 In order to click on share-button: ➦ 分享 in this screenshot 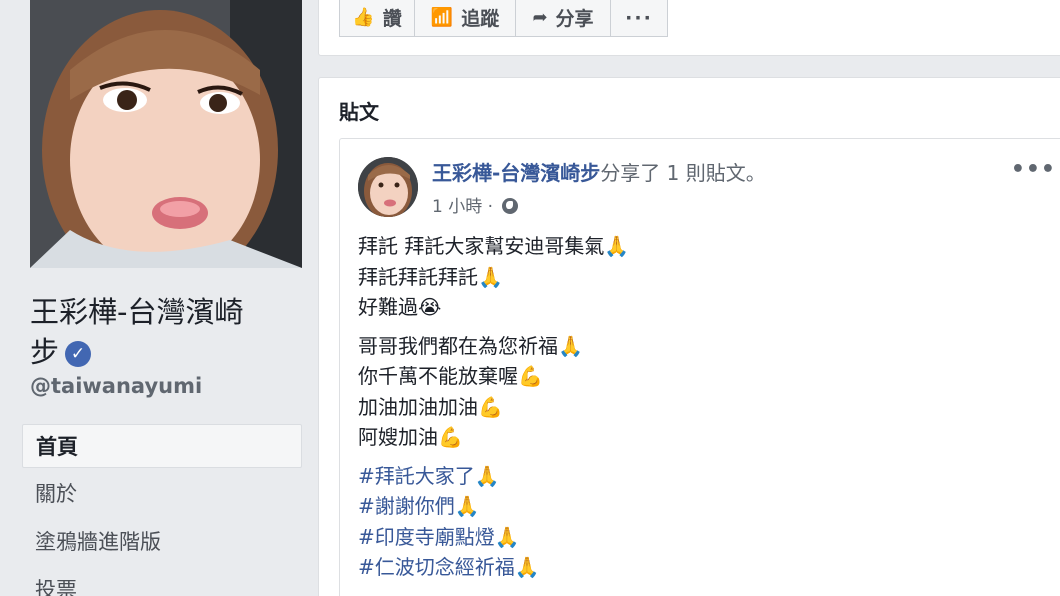, I will do `click(563, 18)`.